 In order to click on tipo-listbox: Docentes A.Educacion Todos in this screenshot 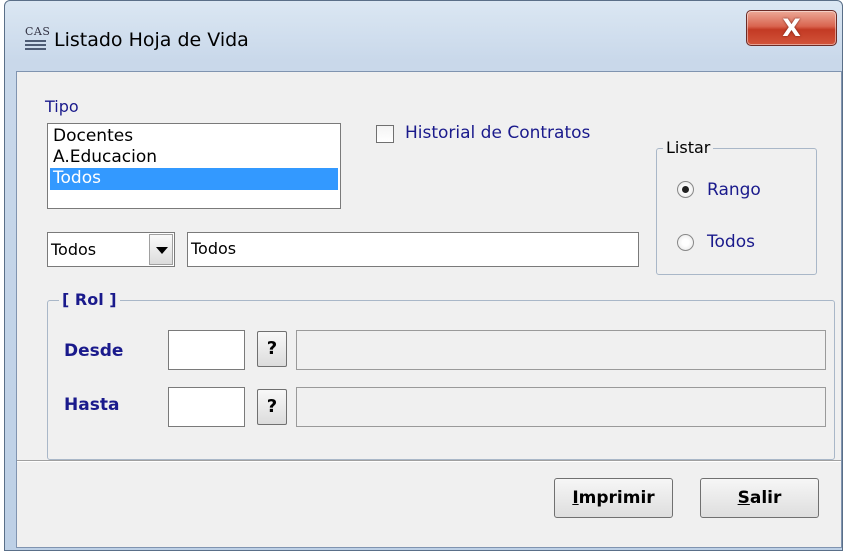, I will do `click(194, 166)`.